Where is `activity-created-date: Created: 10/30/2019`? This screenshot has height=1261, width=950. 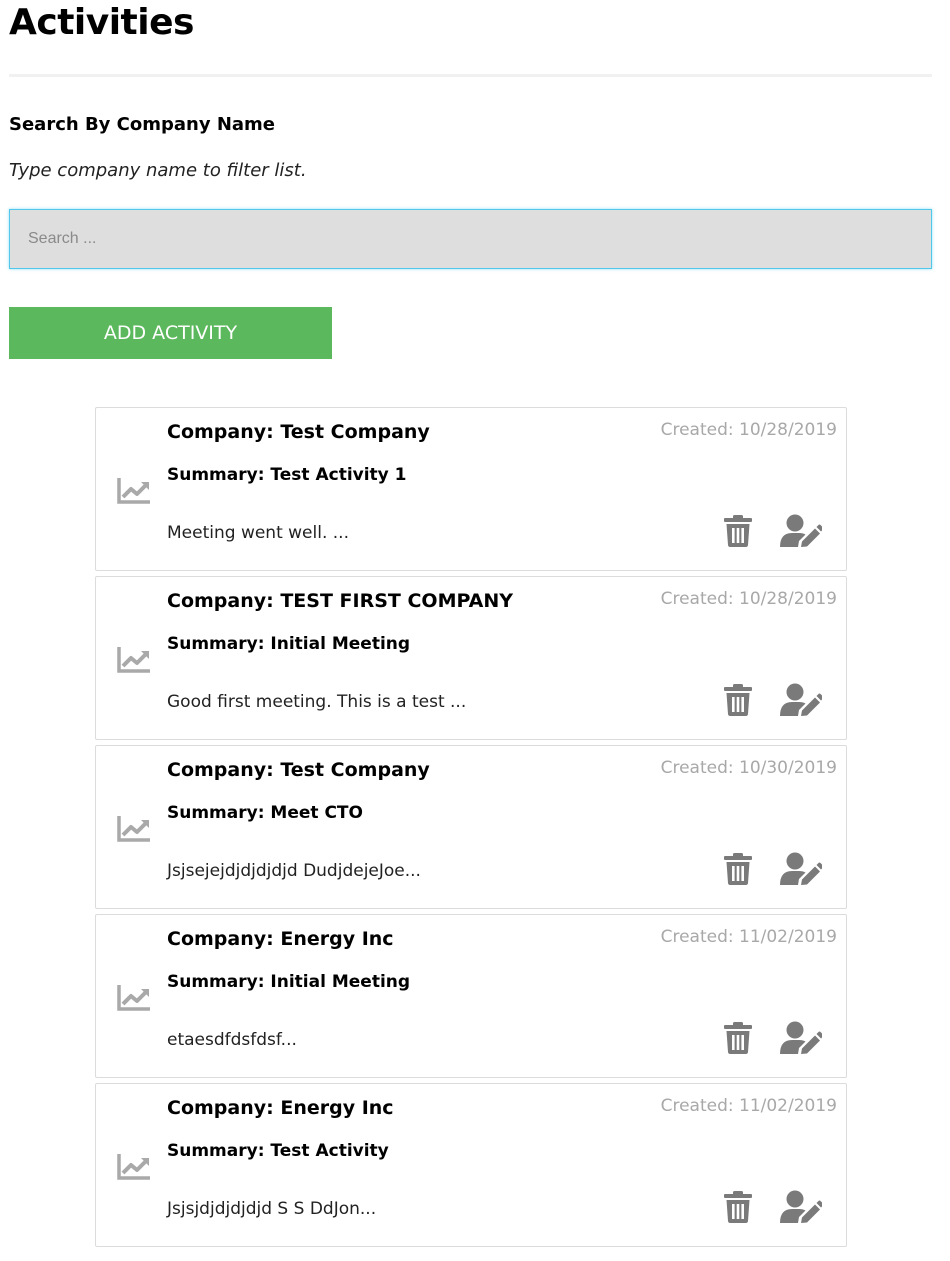
activity-created-date: Created: 10/30/2019 is located at coordinates (748, 768).